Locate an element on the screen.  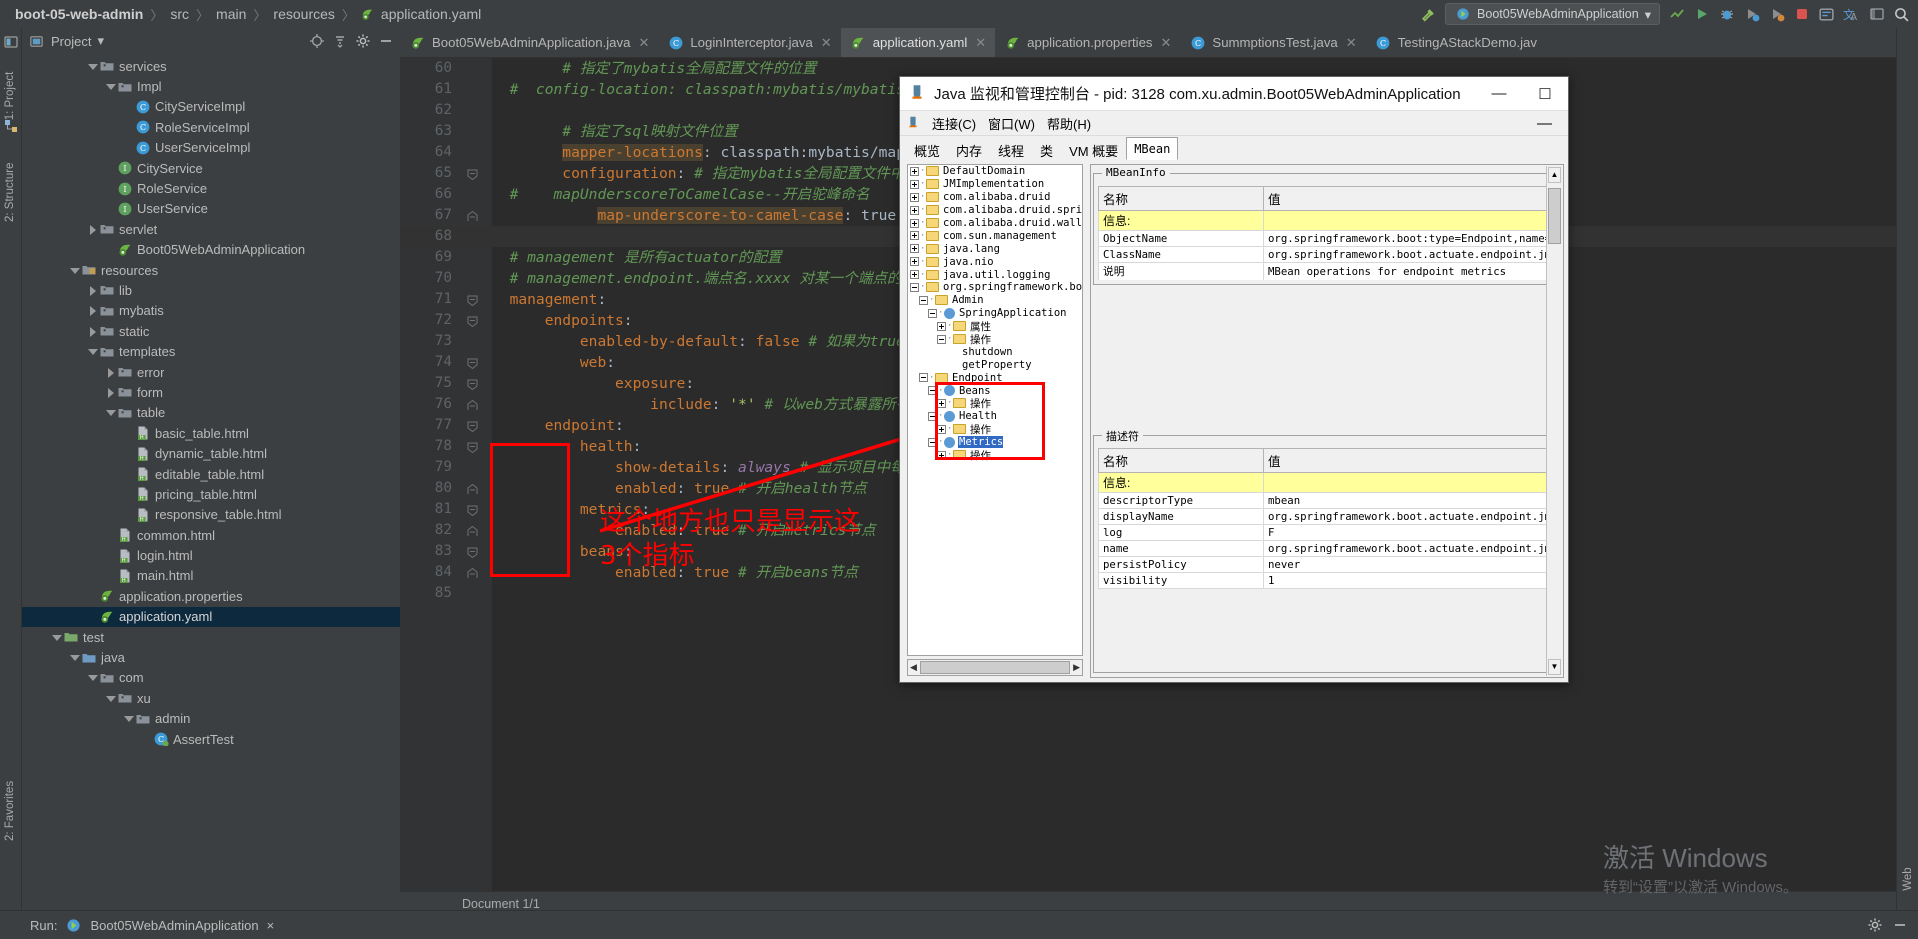
tree-node-cityserviceimpl: C CityServiceImpl is located at coordinates (211, 107).